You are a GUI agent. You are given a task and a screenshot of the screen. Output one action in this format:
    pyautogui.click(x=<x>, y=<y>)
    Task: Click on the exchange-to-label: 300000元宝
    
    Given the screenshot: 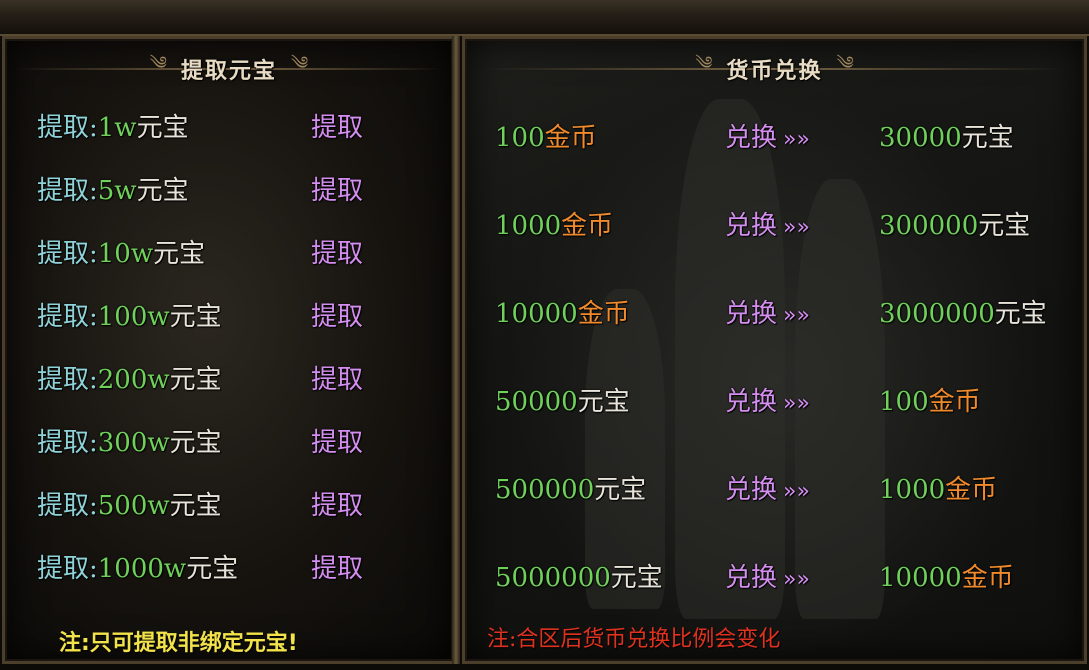 What is the action you would take?
    pyautogui.click(x=954, y=223)
    